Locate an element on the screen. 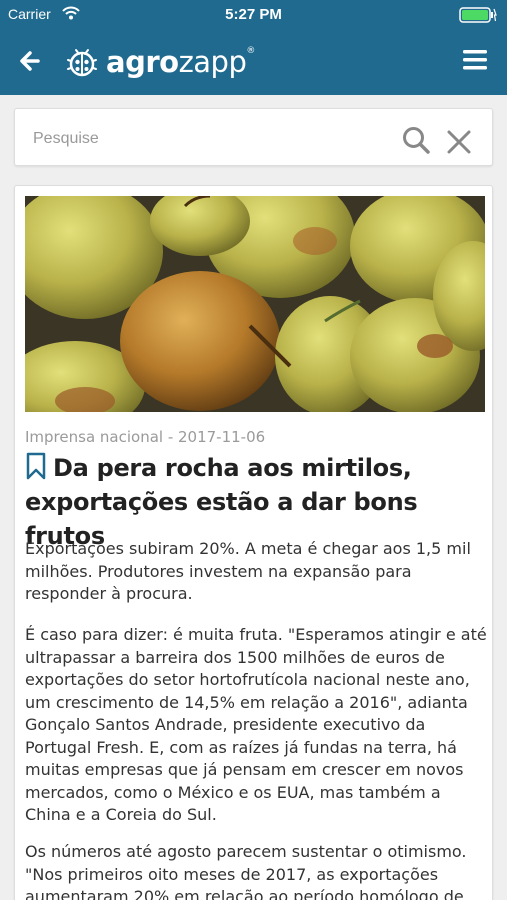  nav-bar: agrozapp ® is located at coordinates (253, 62).